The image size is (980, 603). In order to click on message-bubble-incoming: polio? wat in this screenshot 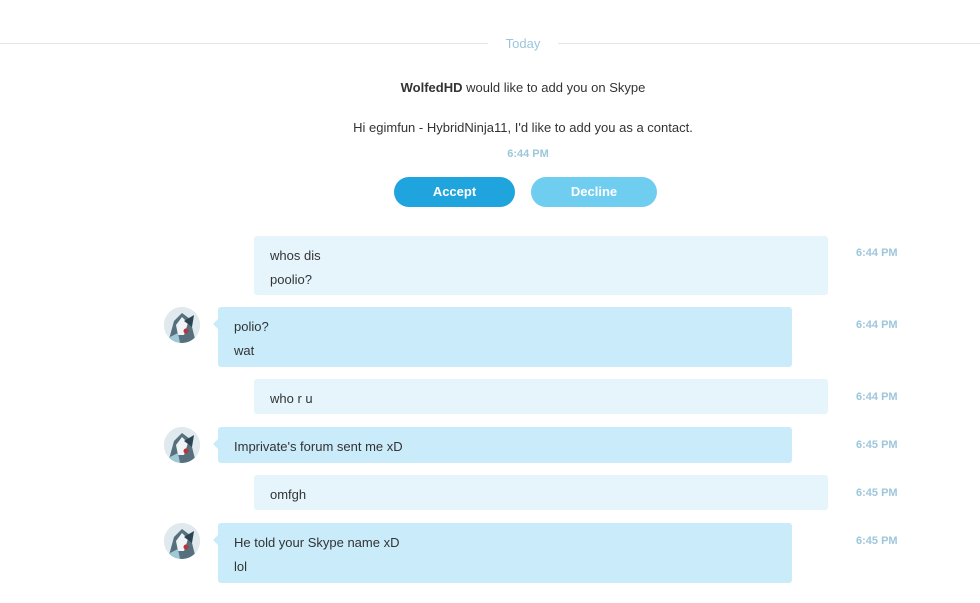, I will do `click(502, 337)`.